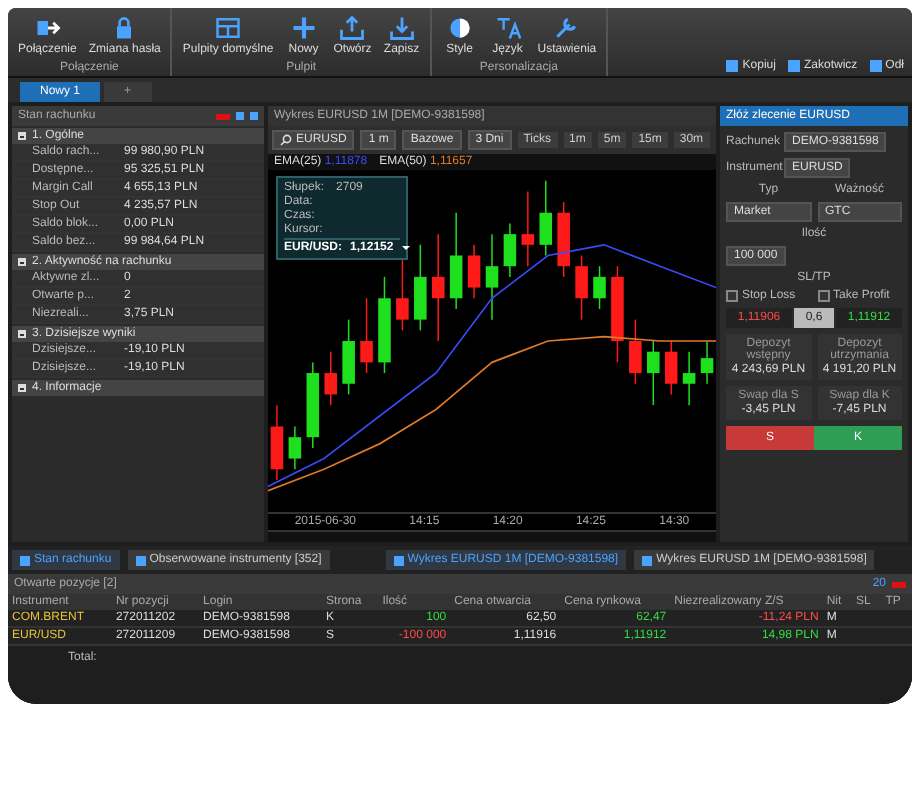 Image resolution: width=920 pixels, height=800 pixels. Describe the element at coordinates (286, 140) in the screenshot. I see `search-icon` at that location.